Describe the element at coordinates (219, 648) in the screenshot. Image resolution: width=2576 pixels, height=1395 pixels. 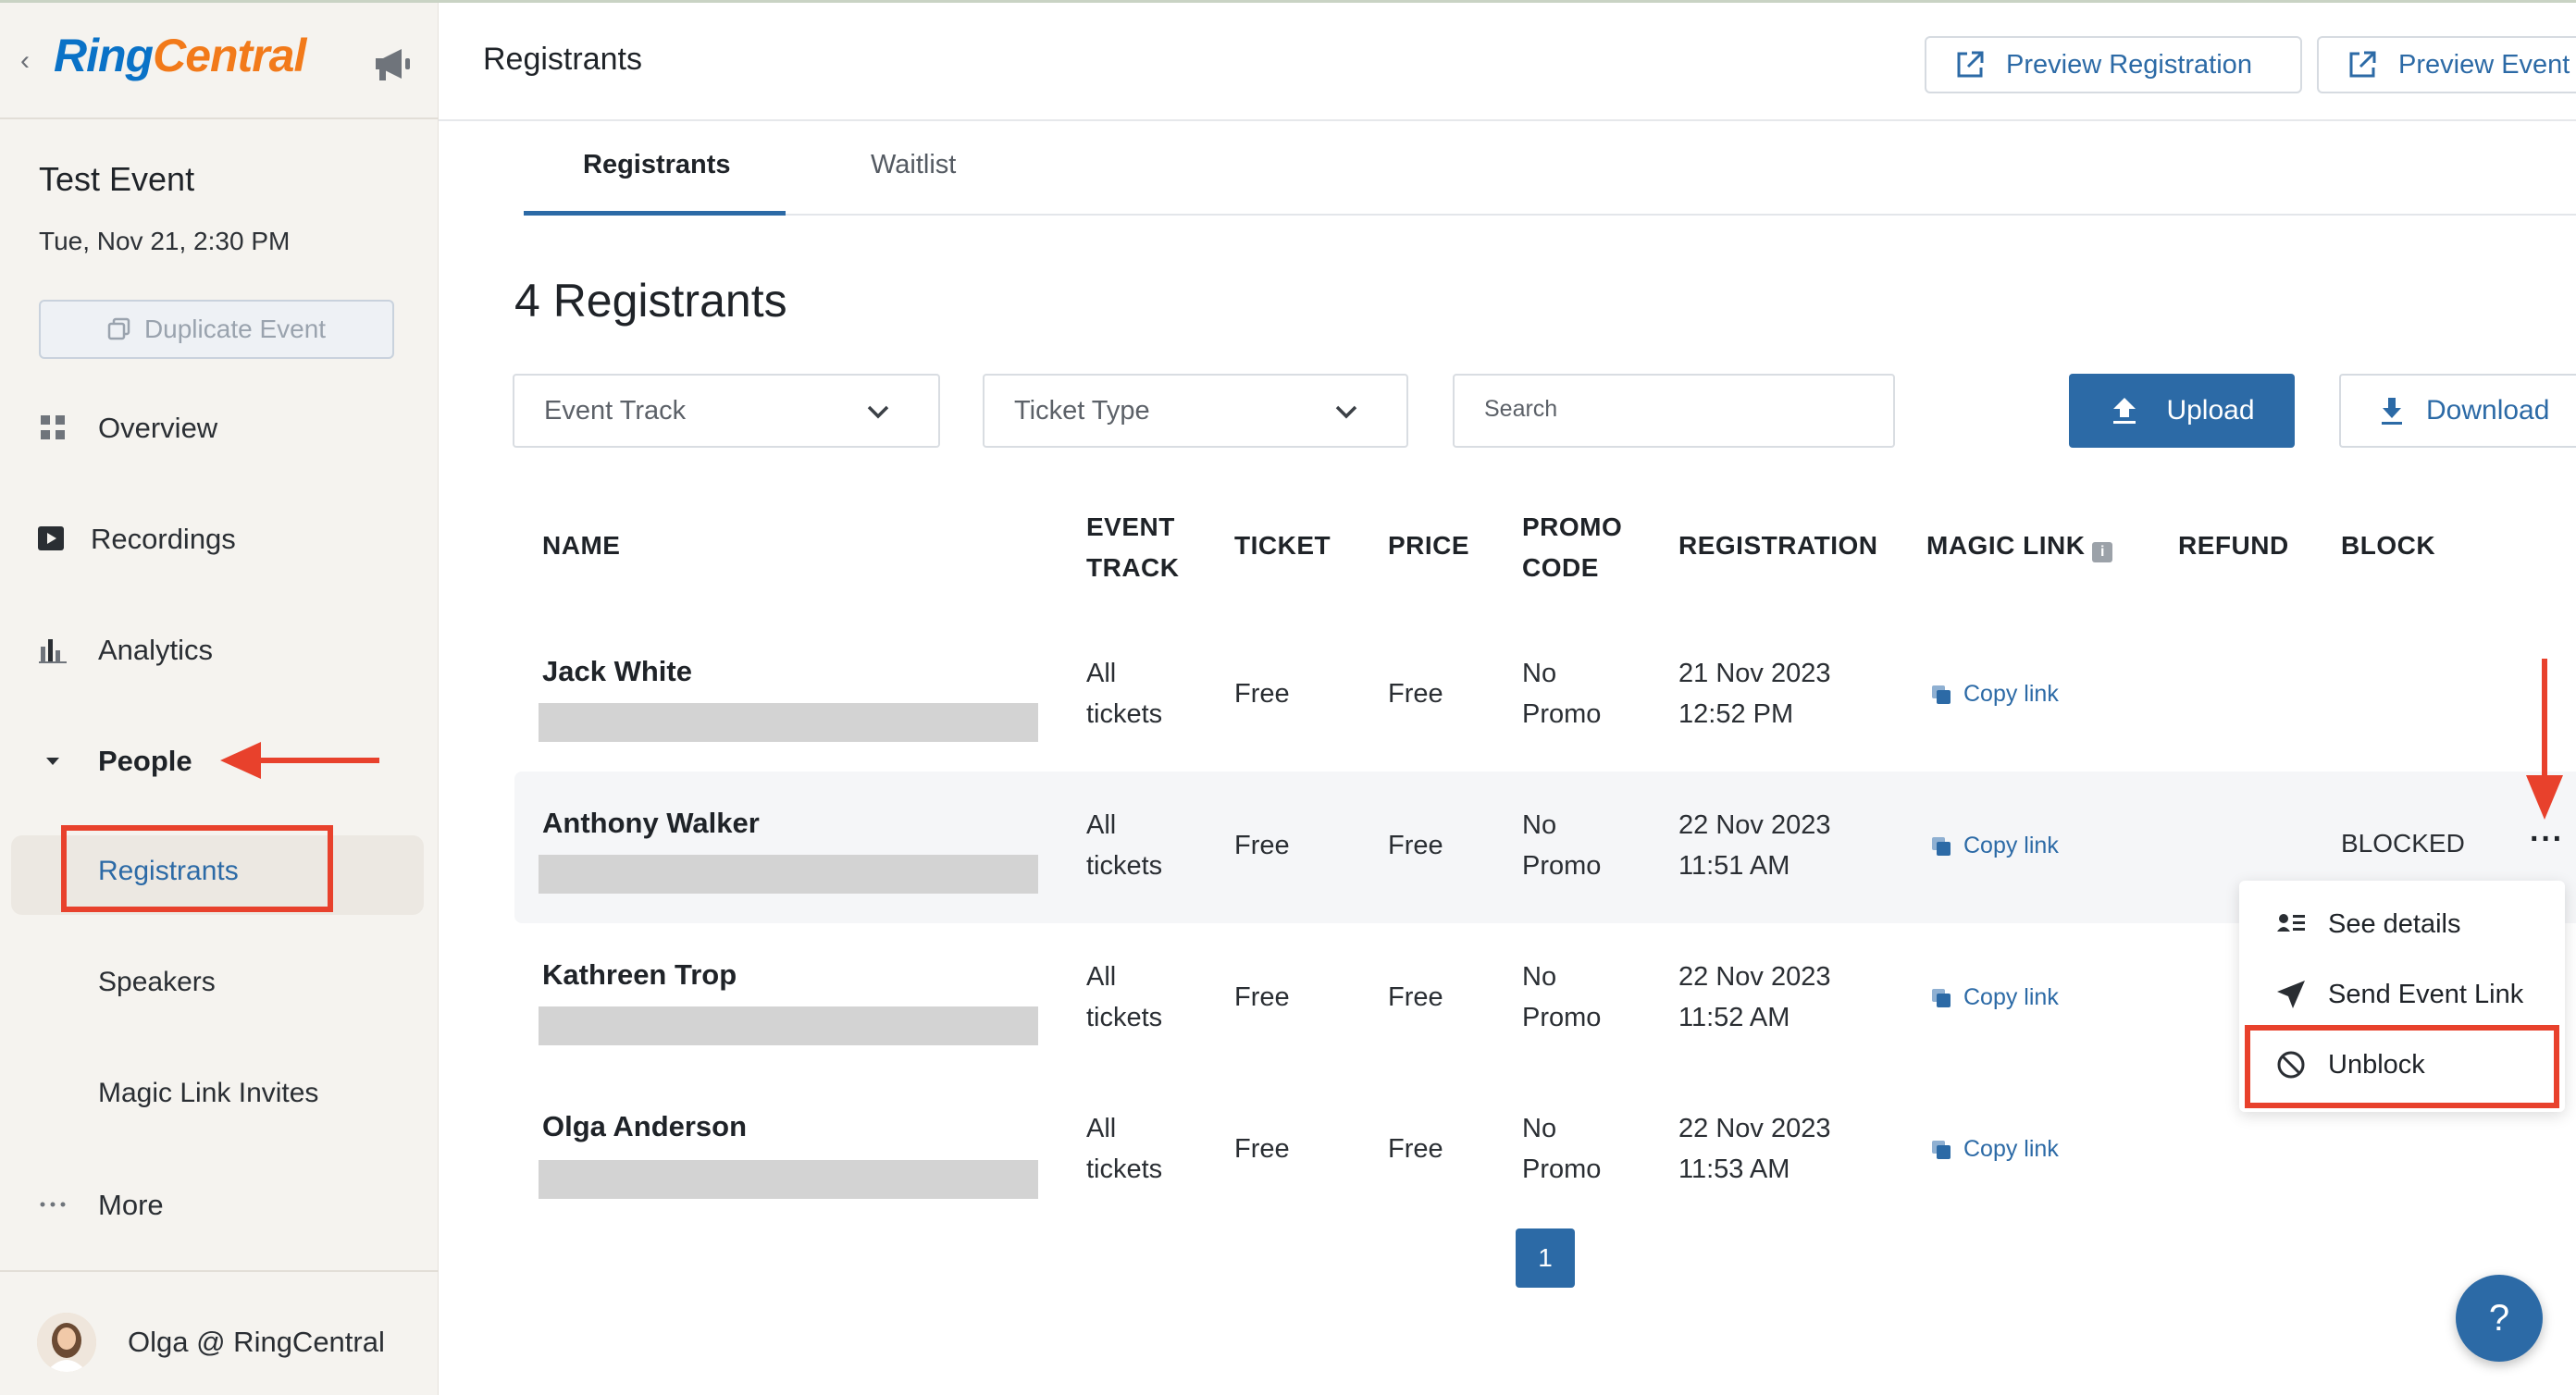
I see `nav-analytics: Analytics` at that location.